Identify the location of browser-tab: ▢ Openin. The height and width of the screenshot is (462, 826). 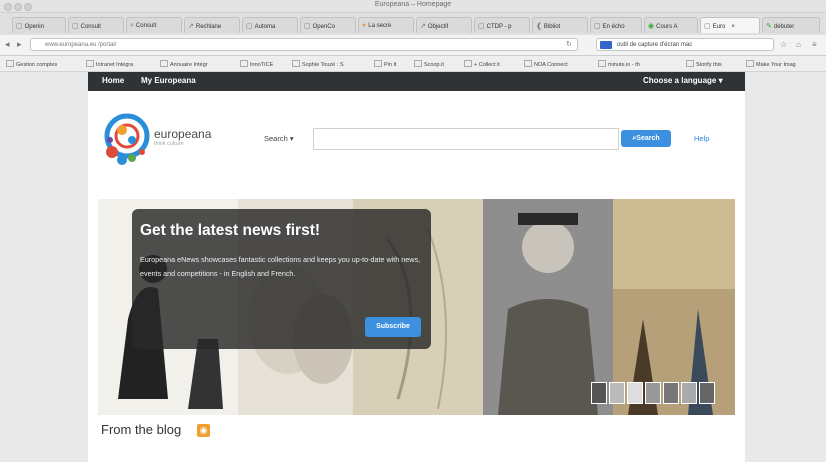
(39, 25).